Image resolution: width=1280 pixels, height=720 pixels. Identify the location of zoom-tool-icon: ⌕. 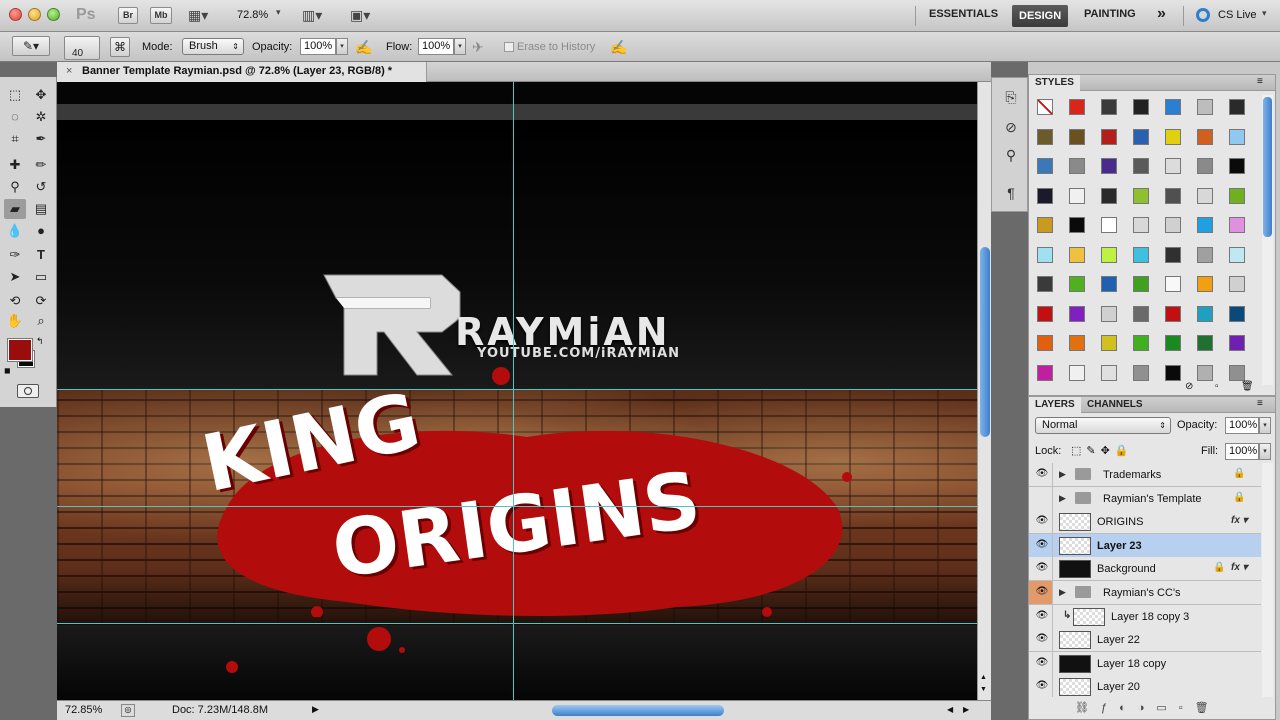
(41, 321).